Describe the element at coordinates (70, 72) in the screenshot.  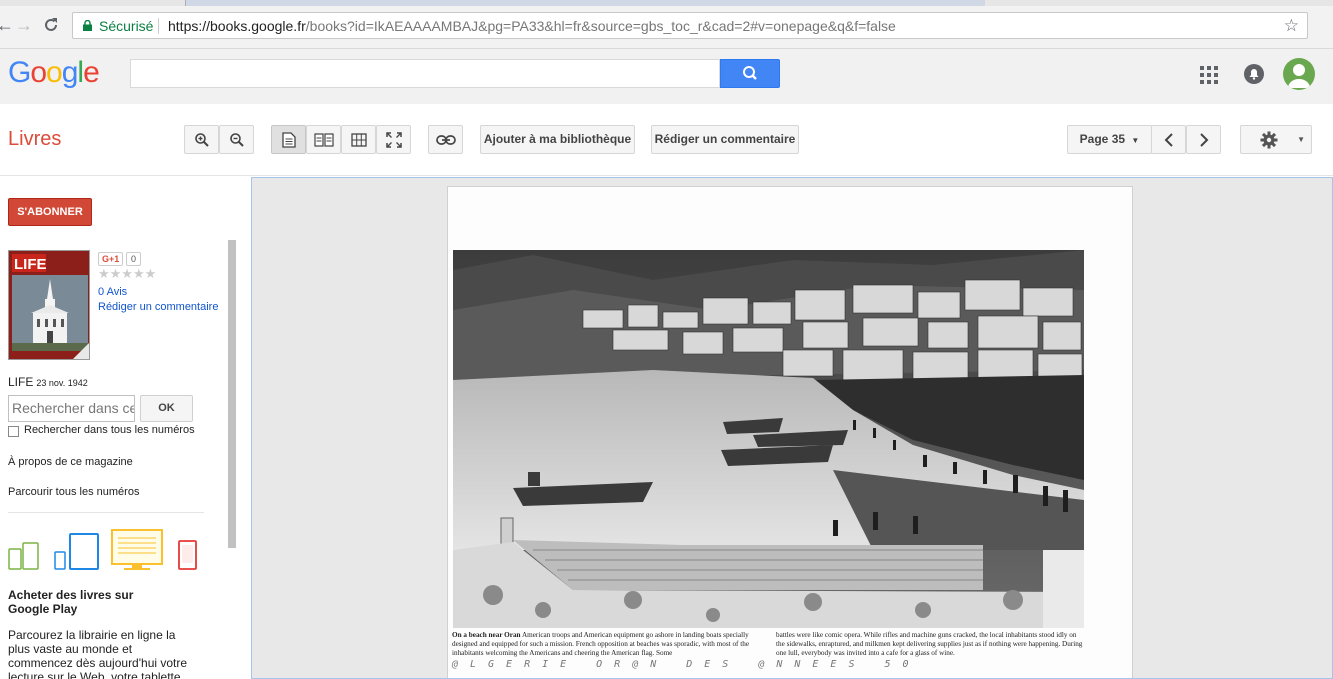
I see `logo-letter: g` at that location.